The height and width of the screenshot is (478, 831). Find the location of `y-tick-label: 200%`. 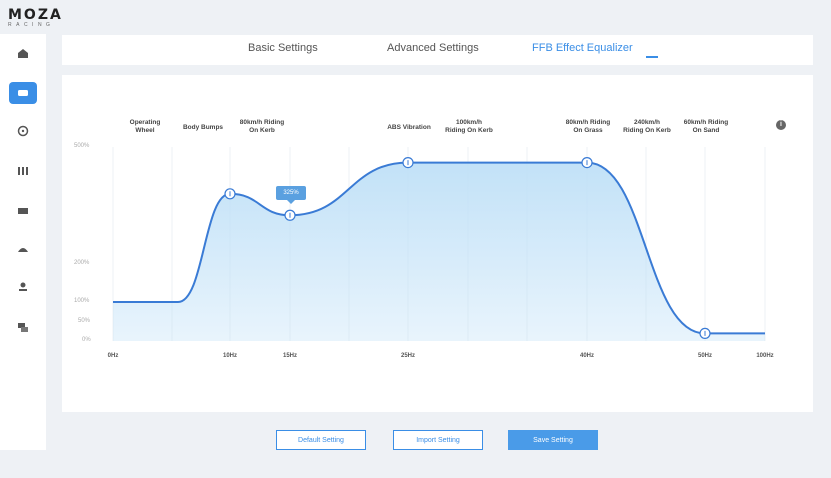

y-tick-label: 200% is located at coordinates (82, 263).